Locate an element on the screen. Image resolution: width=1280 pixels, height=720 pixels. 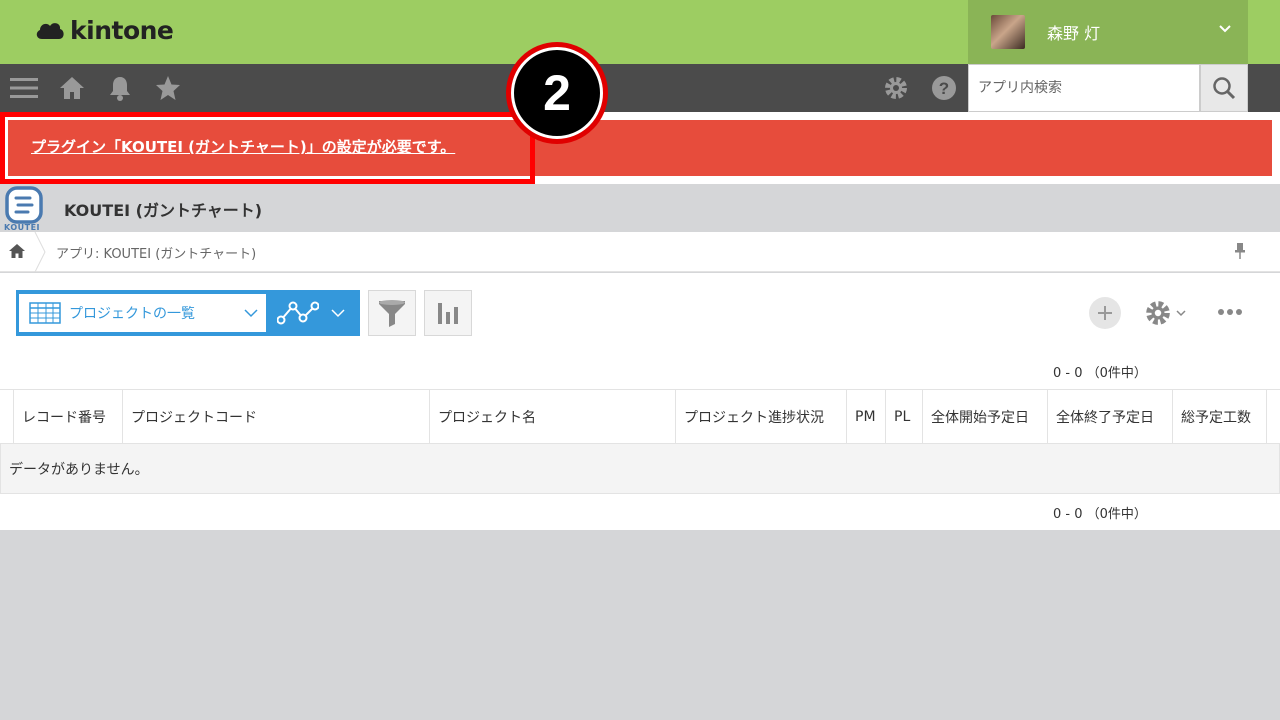
add-record-button is located at coordinates (1105, 313).